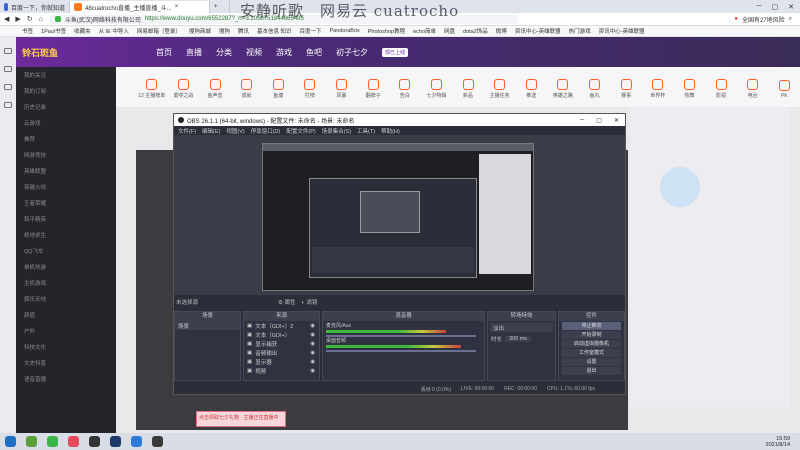  Describe the element at coordinates (274, 31) in the screenshot. I see `bookmark-item: 基本信息 知识` at that location.